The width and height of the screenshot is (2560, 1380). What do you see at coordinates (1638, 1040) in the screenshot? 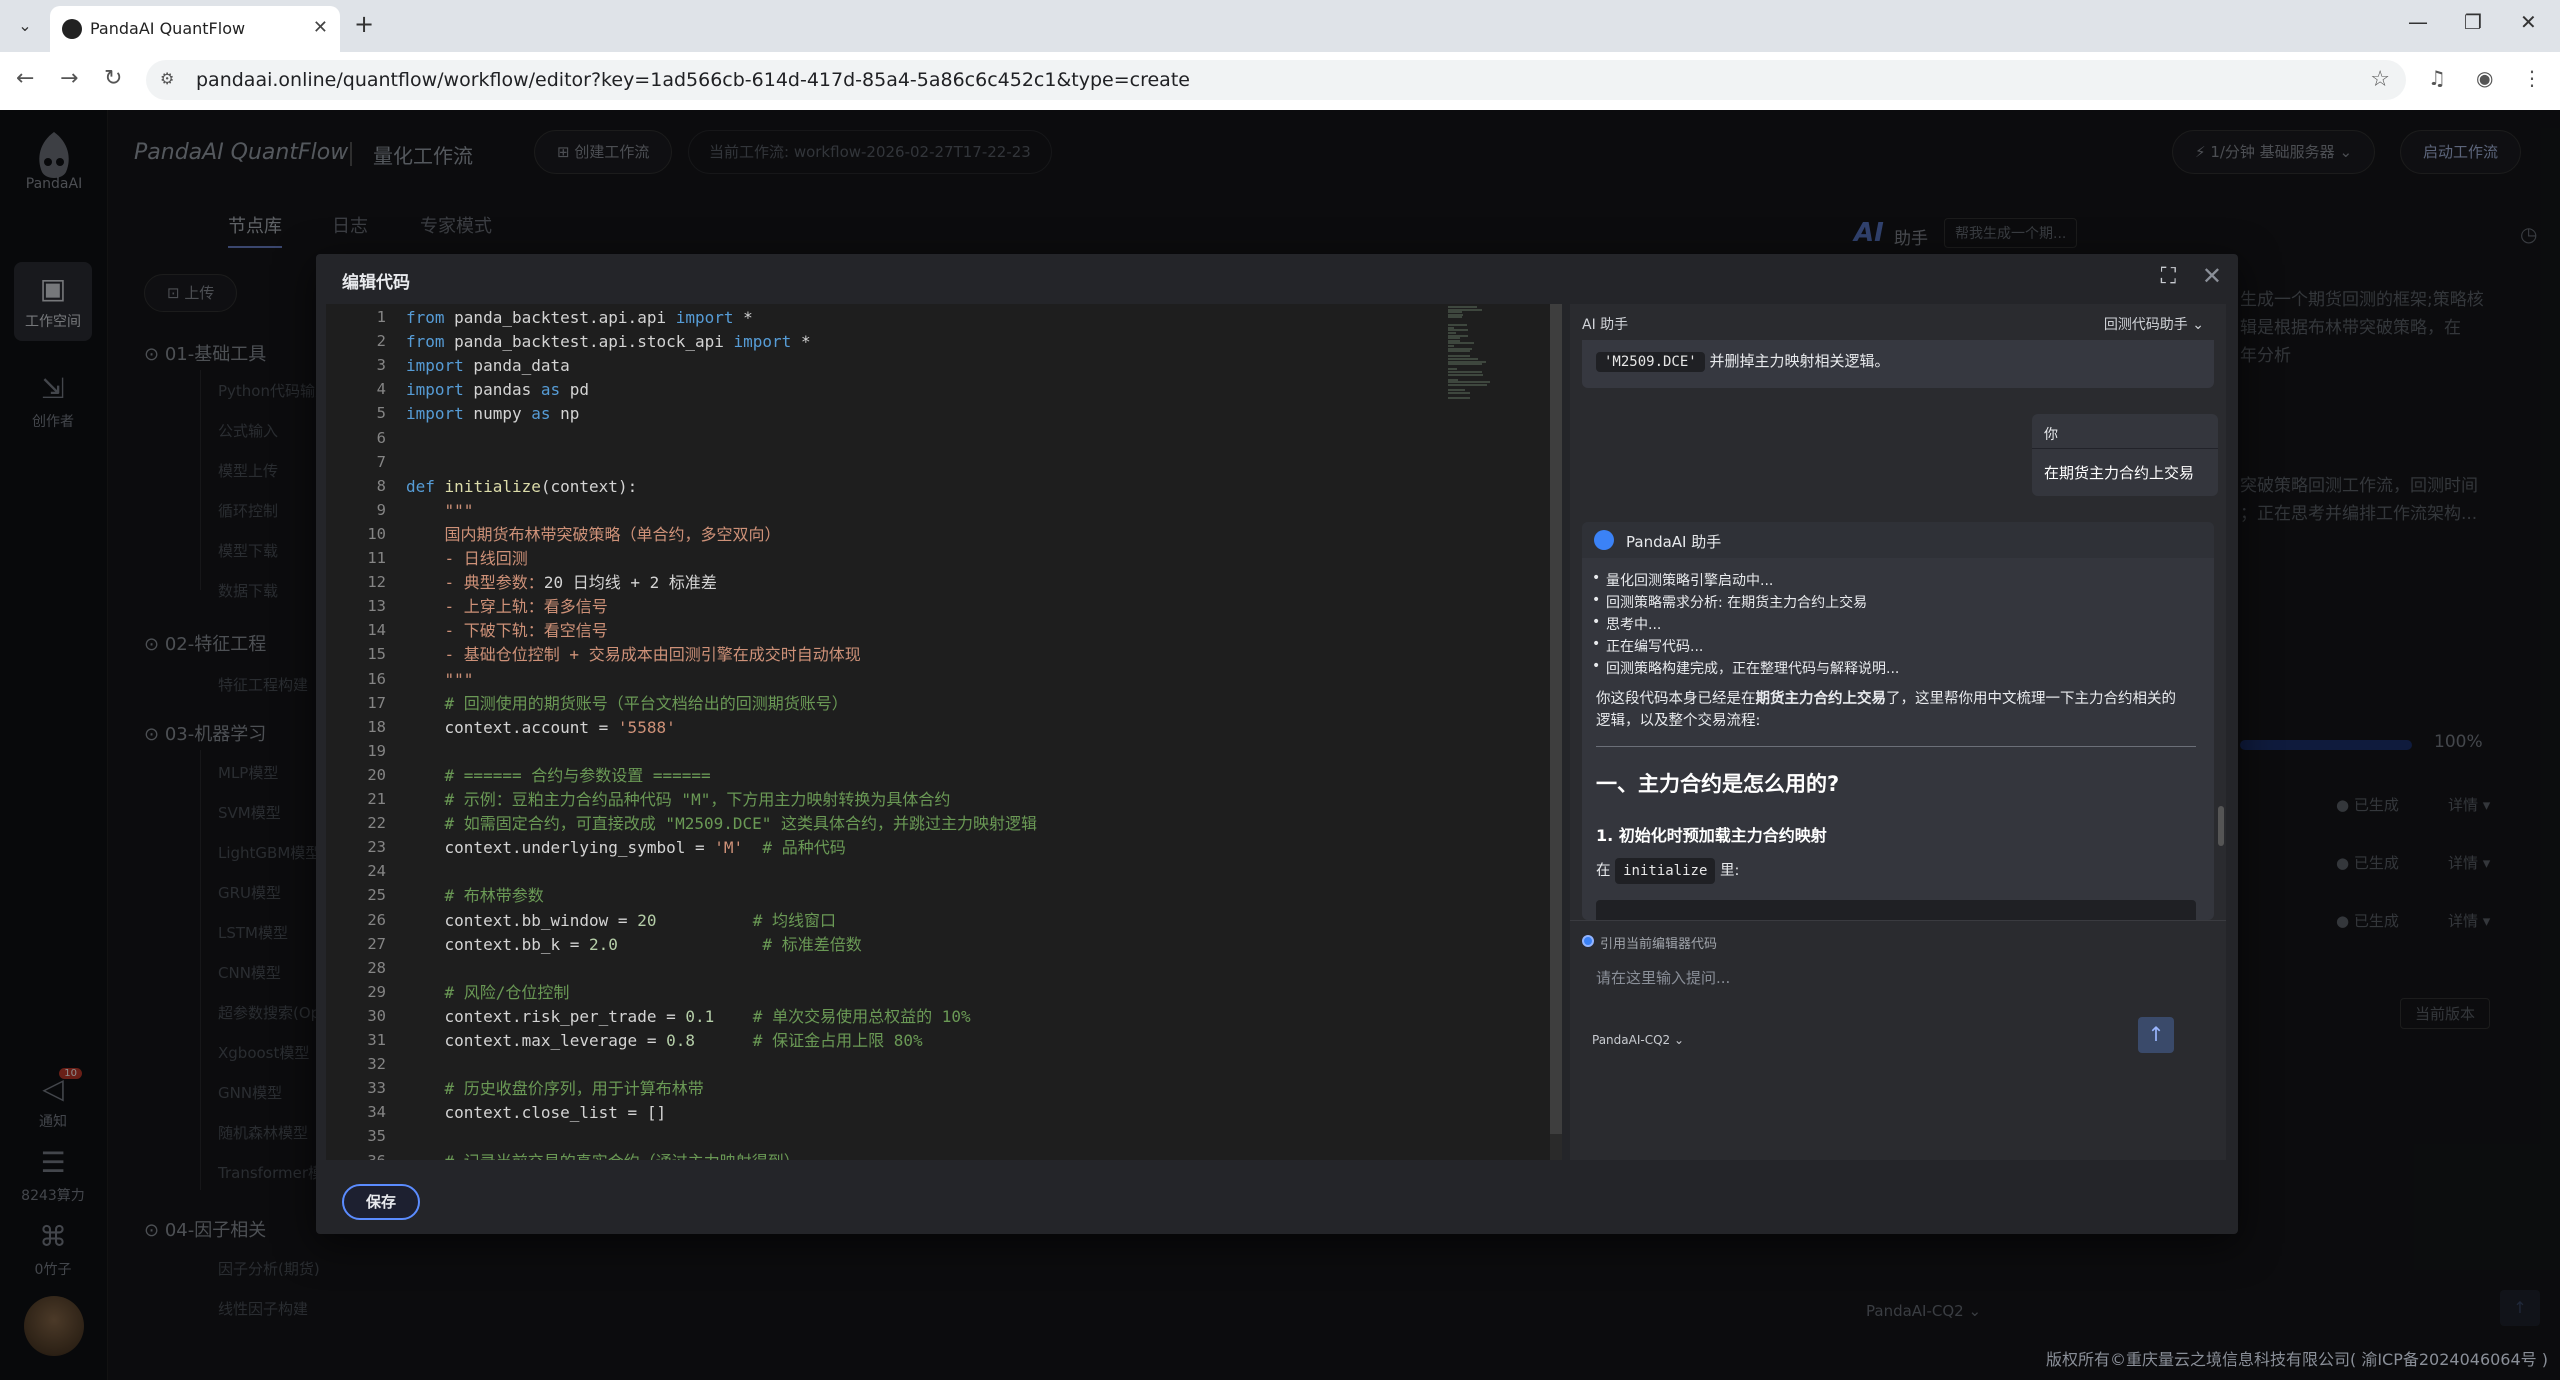
I see `model-select: PandaAI-CQ2 ⌄` at bounding box center [1638, 1040].